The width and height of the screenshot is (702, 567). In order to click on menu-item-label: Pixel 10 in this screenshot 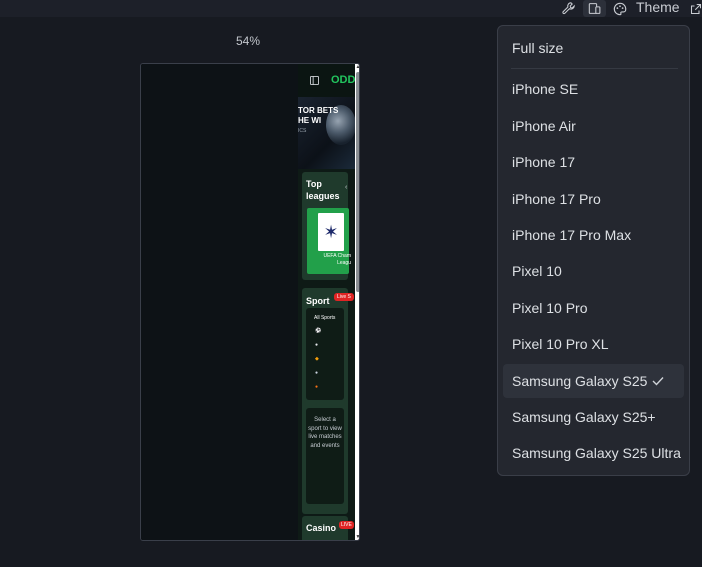, I will do `click(537, 271)`.